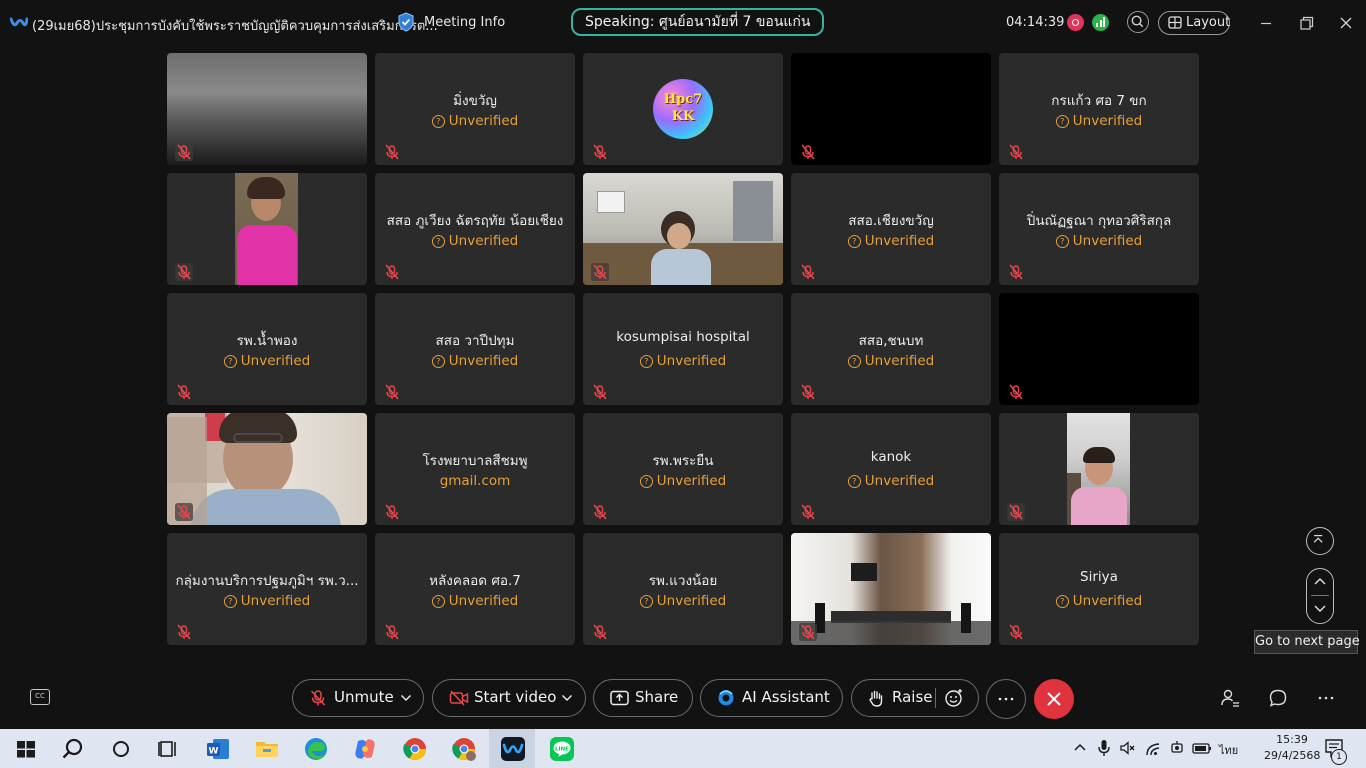 The height and width of the screenshot is (768, 1366). Describe the element at coordinates (1138, 22) in the screenshot. I see `zoom-search-icon` at that location.